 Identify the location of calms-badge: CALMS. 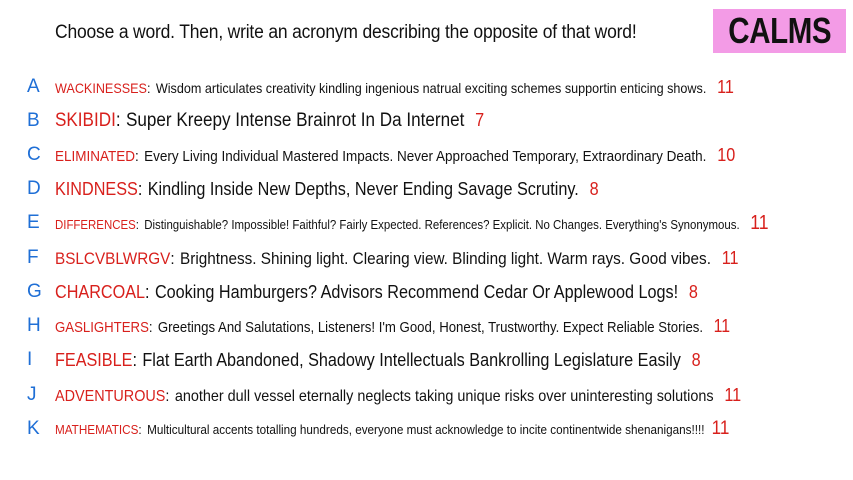
(779, 31).